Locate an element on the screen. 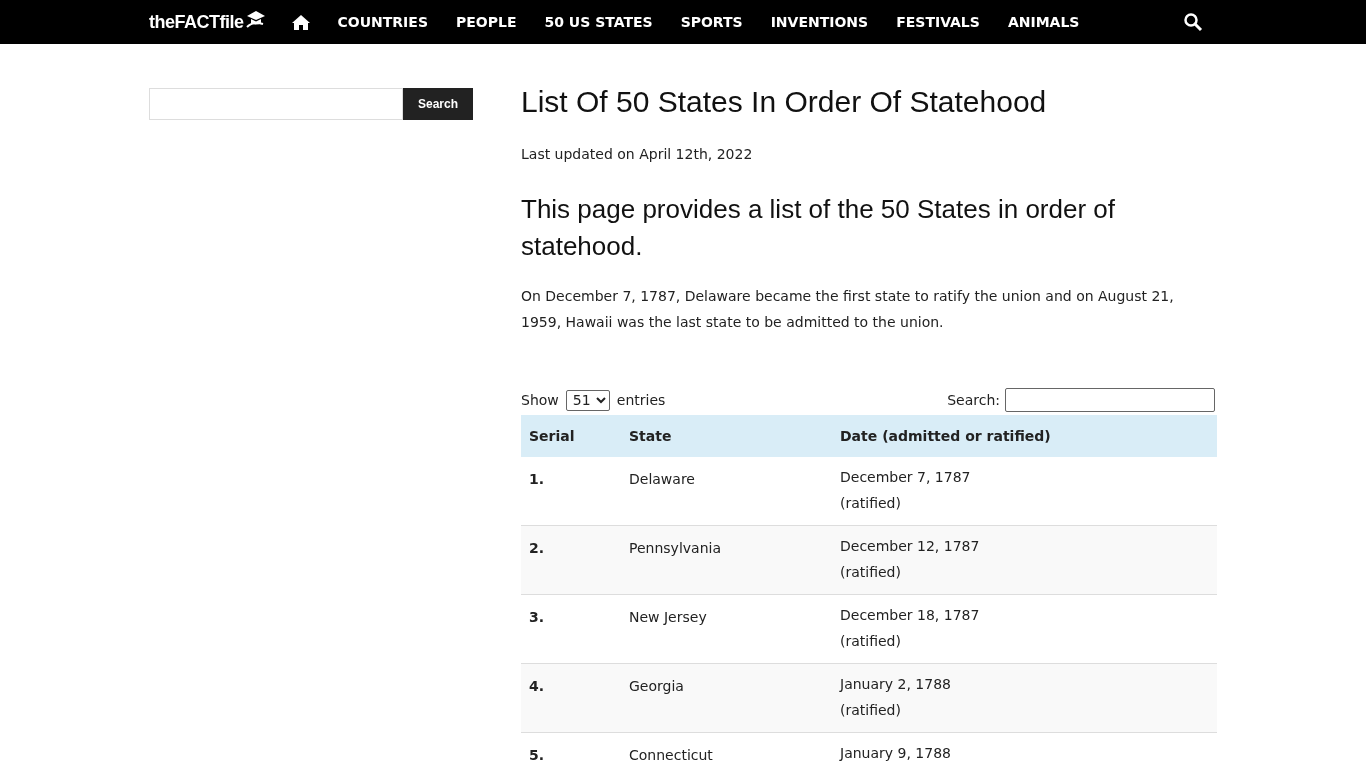 The height and width of the screenshot is (768, 1366). nav-link: COUNTRIES is located at coordinates (382, 22).